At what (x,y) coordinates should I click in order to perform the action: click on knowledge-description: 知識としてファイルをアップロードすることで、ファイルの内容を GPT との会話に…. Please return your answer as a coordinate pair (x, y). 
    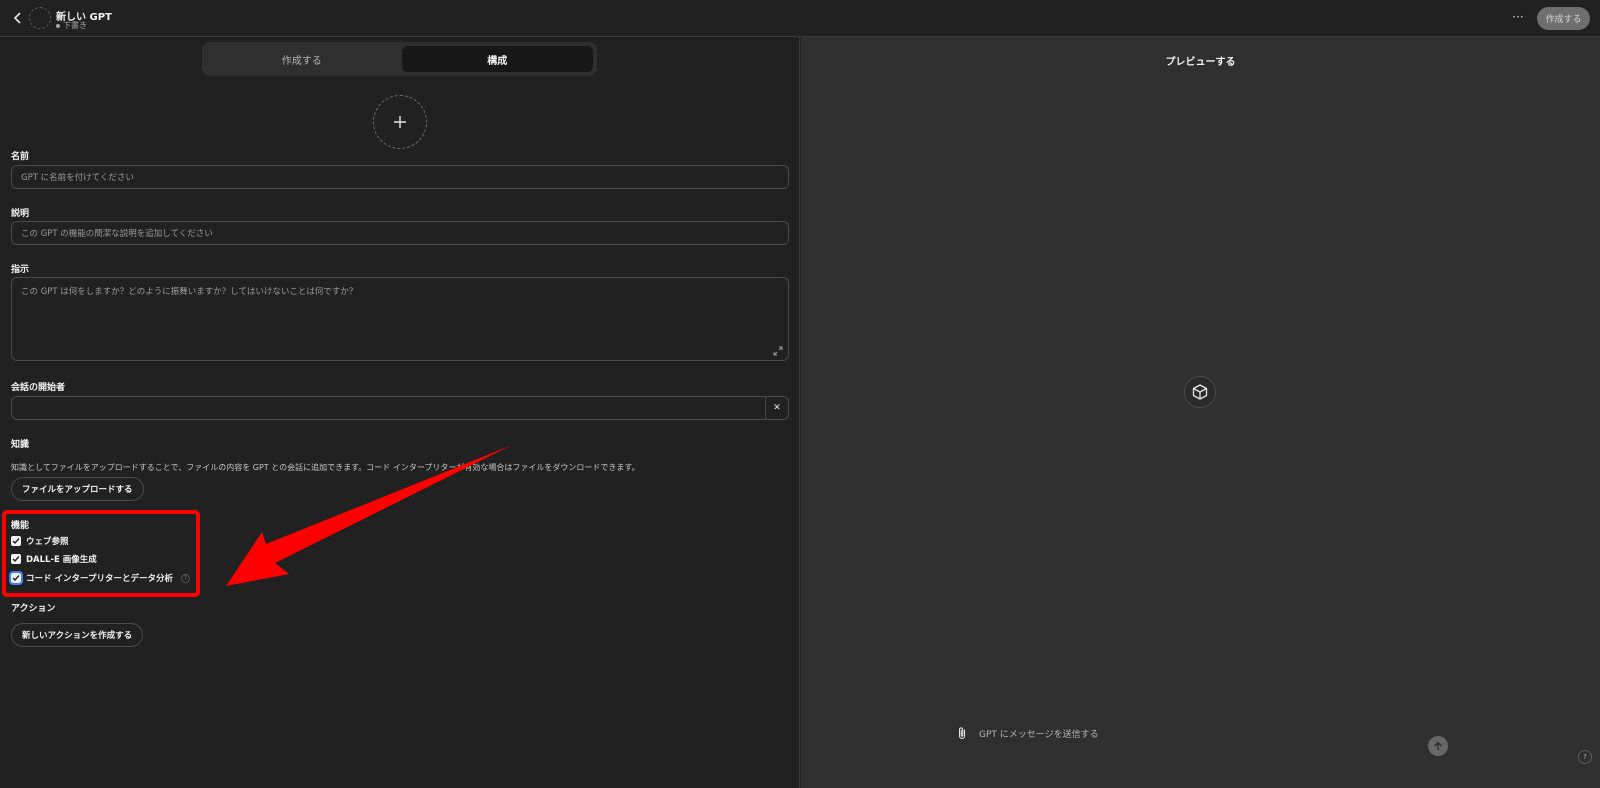
    Looking at the image, I should click on (325, 467).